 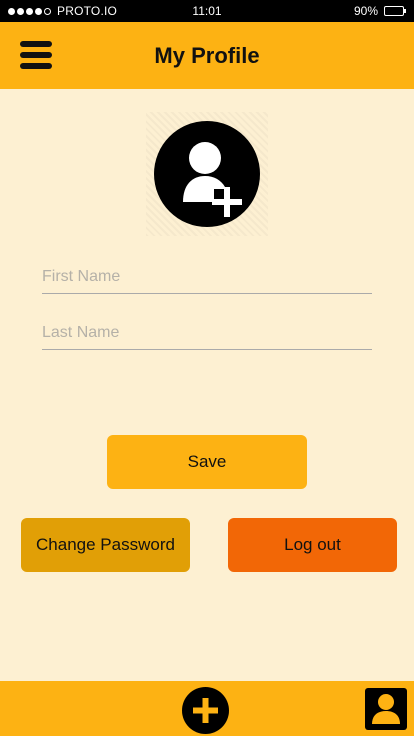 I want to click on change-password-button: Change Password, so click(x=105, y=545).